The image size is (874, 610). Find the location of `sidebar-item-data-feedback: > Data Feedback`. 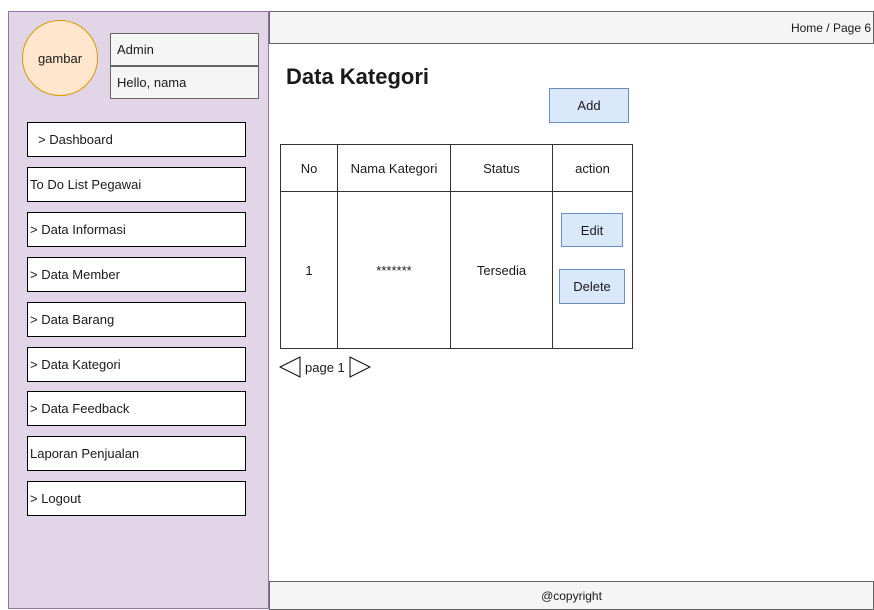

sidebar-item-data-feedback: > Data Feedback is located at coordinates (136, 408).